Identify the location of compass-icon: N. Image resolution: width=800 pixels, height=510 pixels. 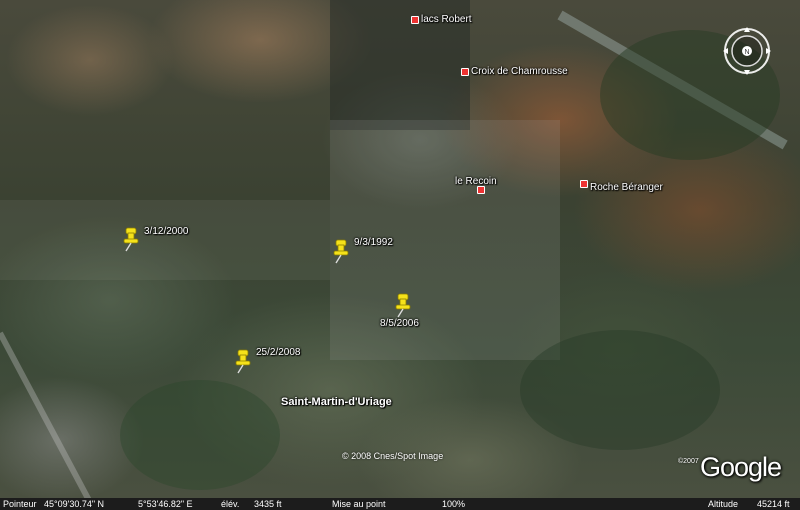
(747, 51).